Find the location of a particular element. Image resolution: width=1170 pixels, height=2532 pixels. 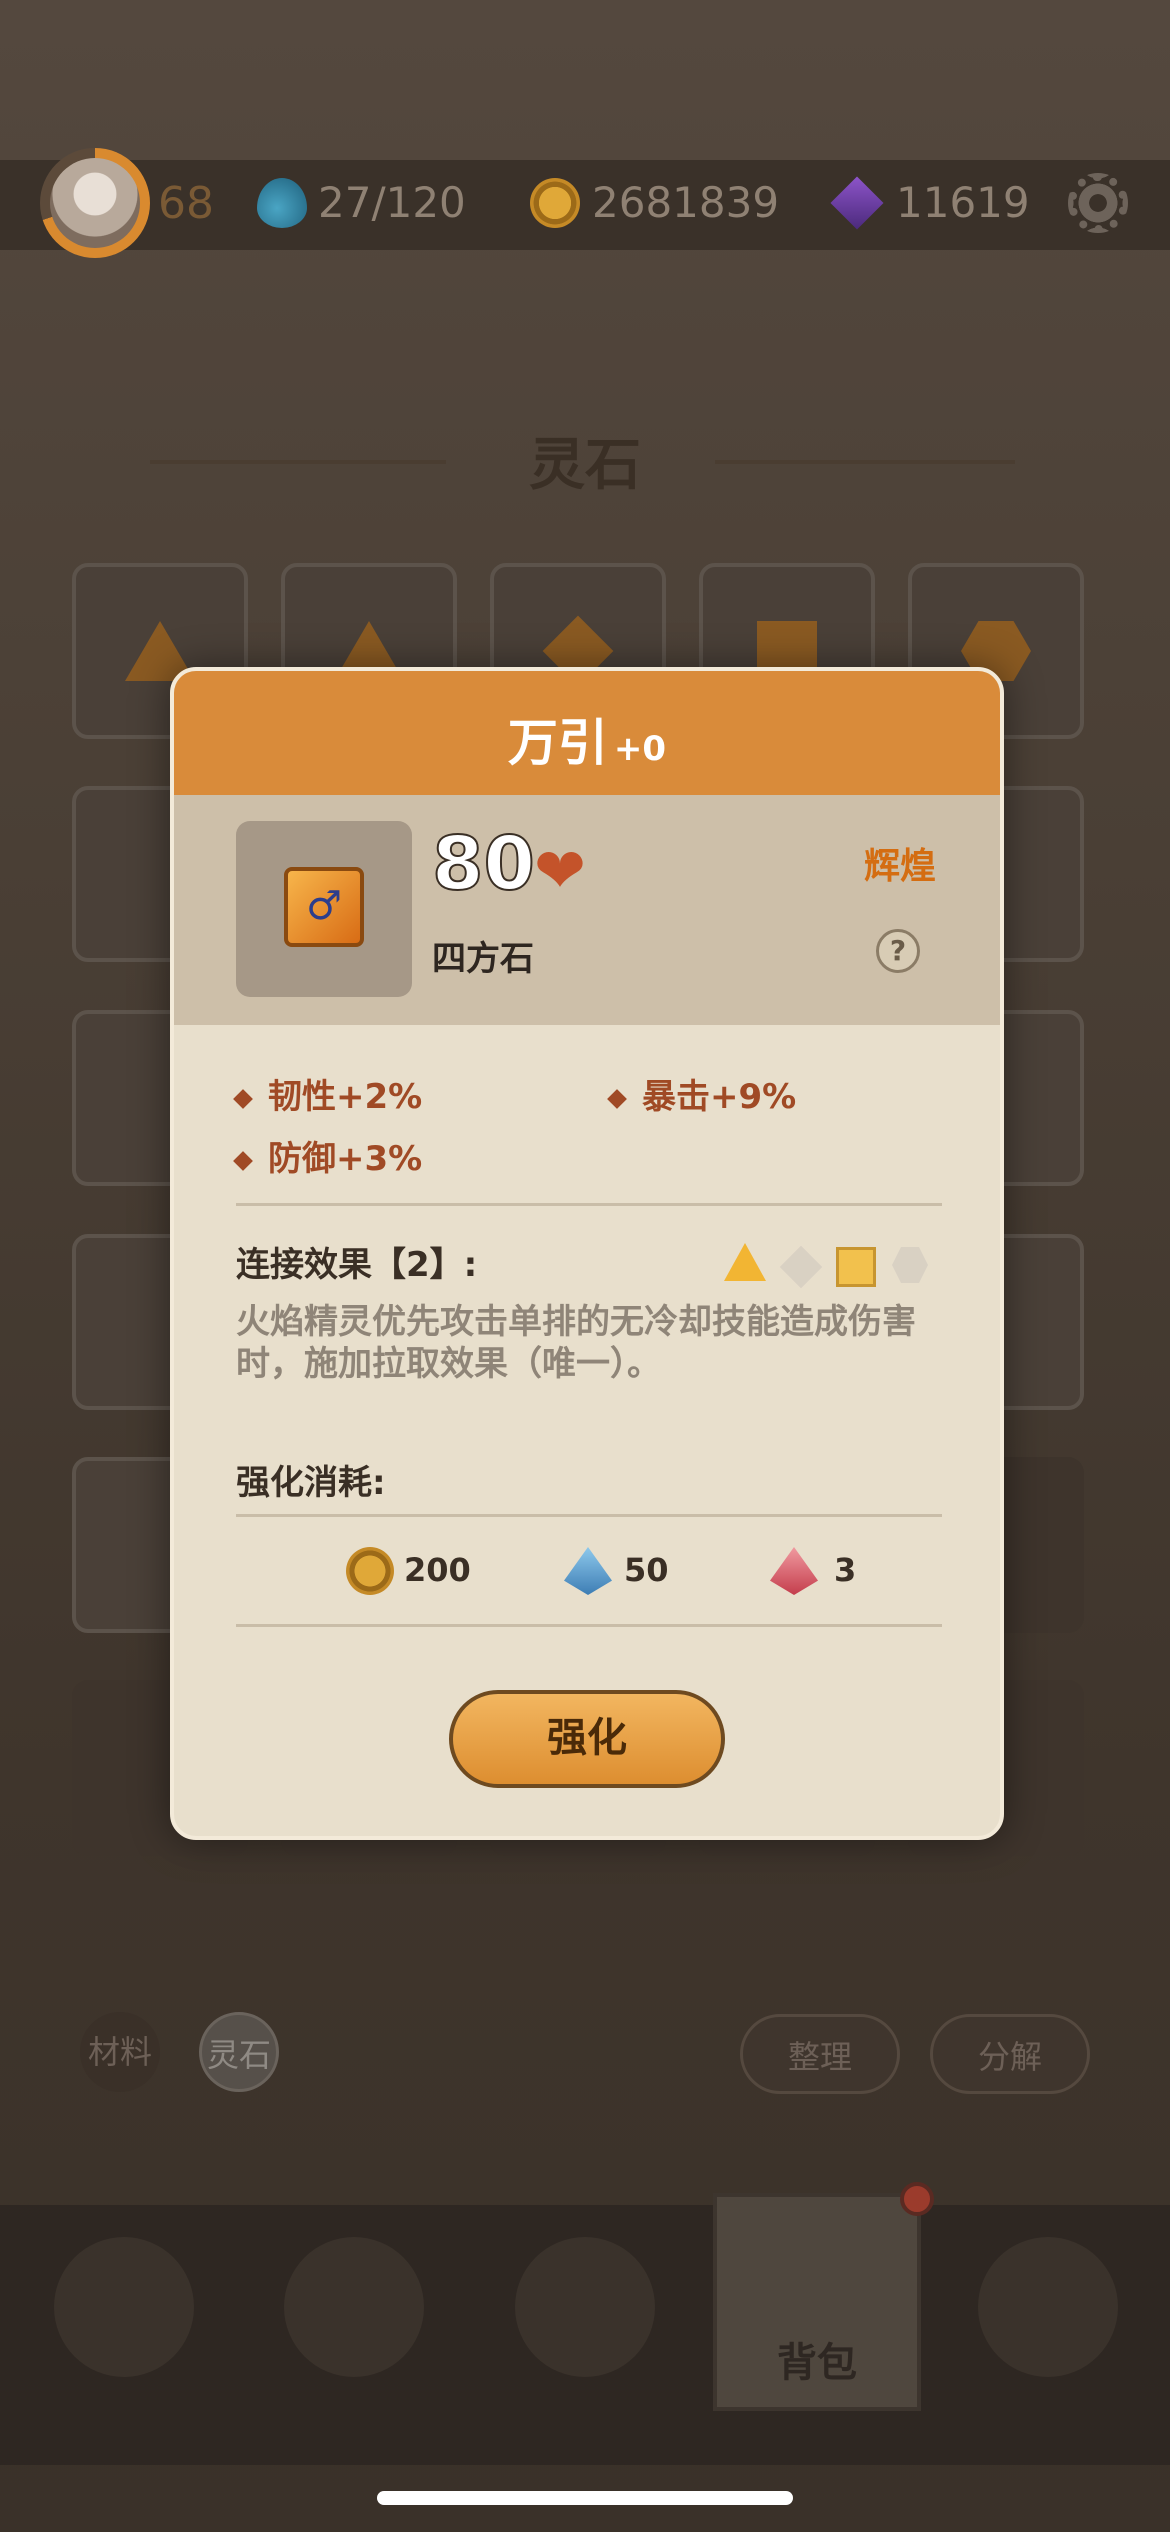

square-shape-icon is located at coordinates (856, 1267).